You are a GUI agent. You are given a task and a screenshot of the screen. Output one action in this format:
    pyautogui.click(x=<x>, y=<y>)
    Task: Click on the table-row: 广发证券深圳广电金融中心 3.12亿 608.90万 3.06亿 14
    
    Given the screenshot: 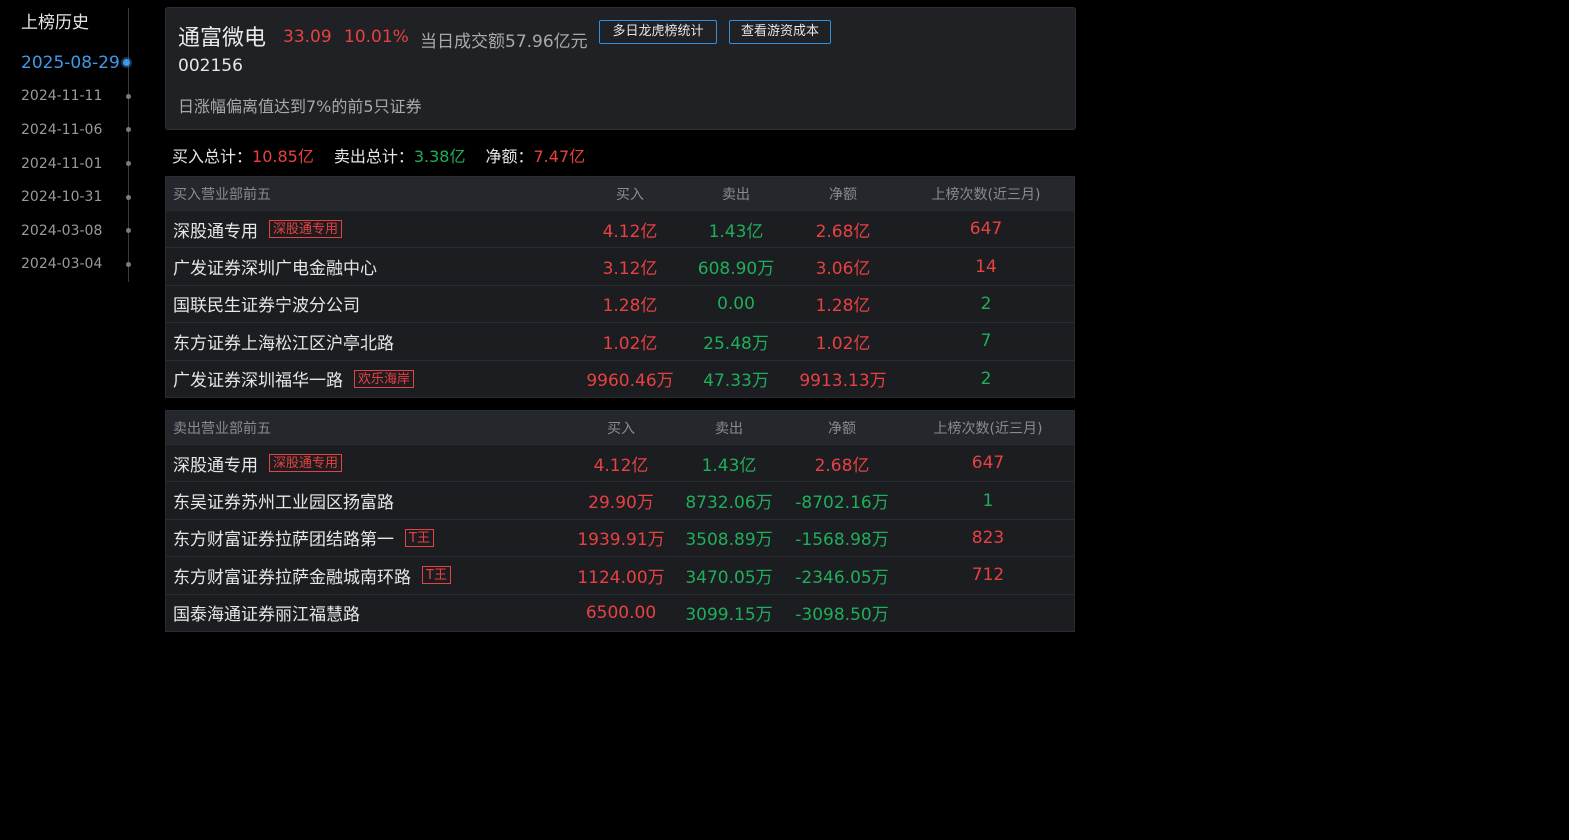 What is the action you would take?
    pyautogui.click(x=620, y=265)
    